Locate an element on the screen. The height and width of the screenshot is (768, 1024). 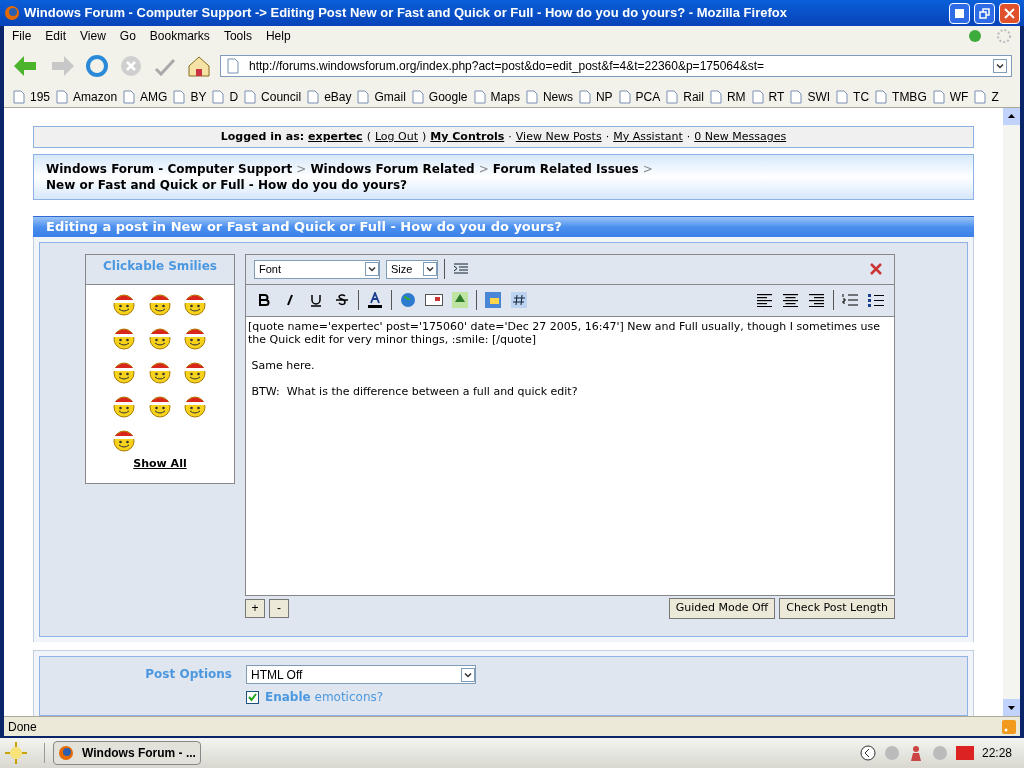
text-color-icon is located at coordinates (375, 300).